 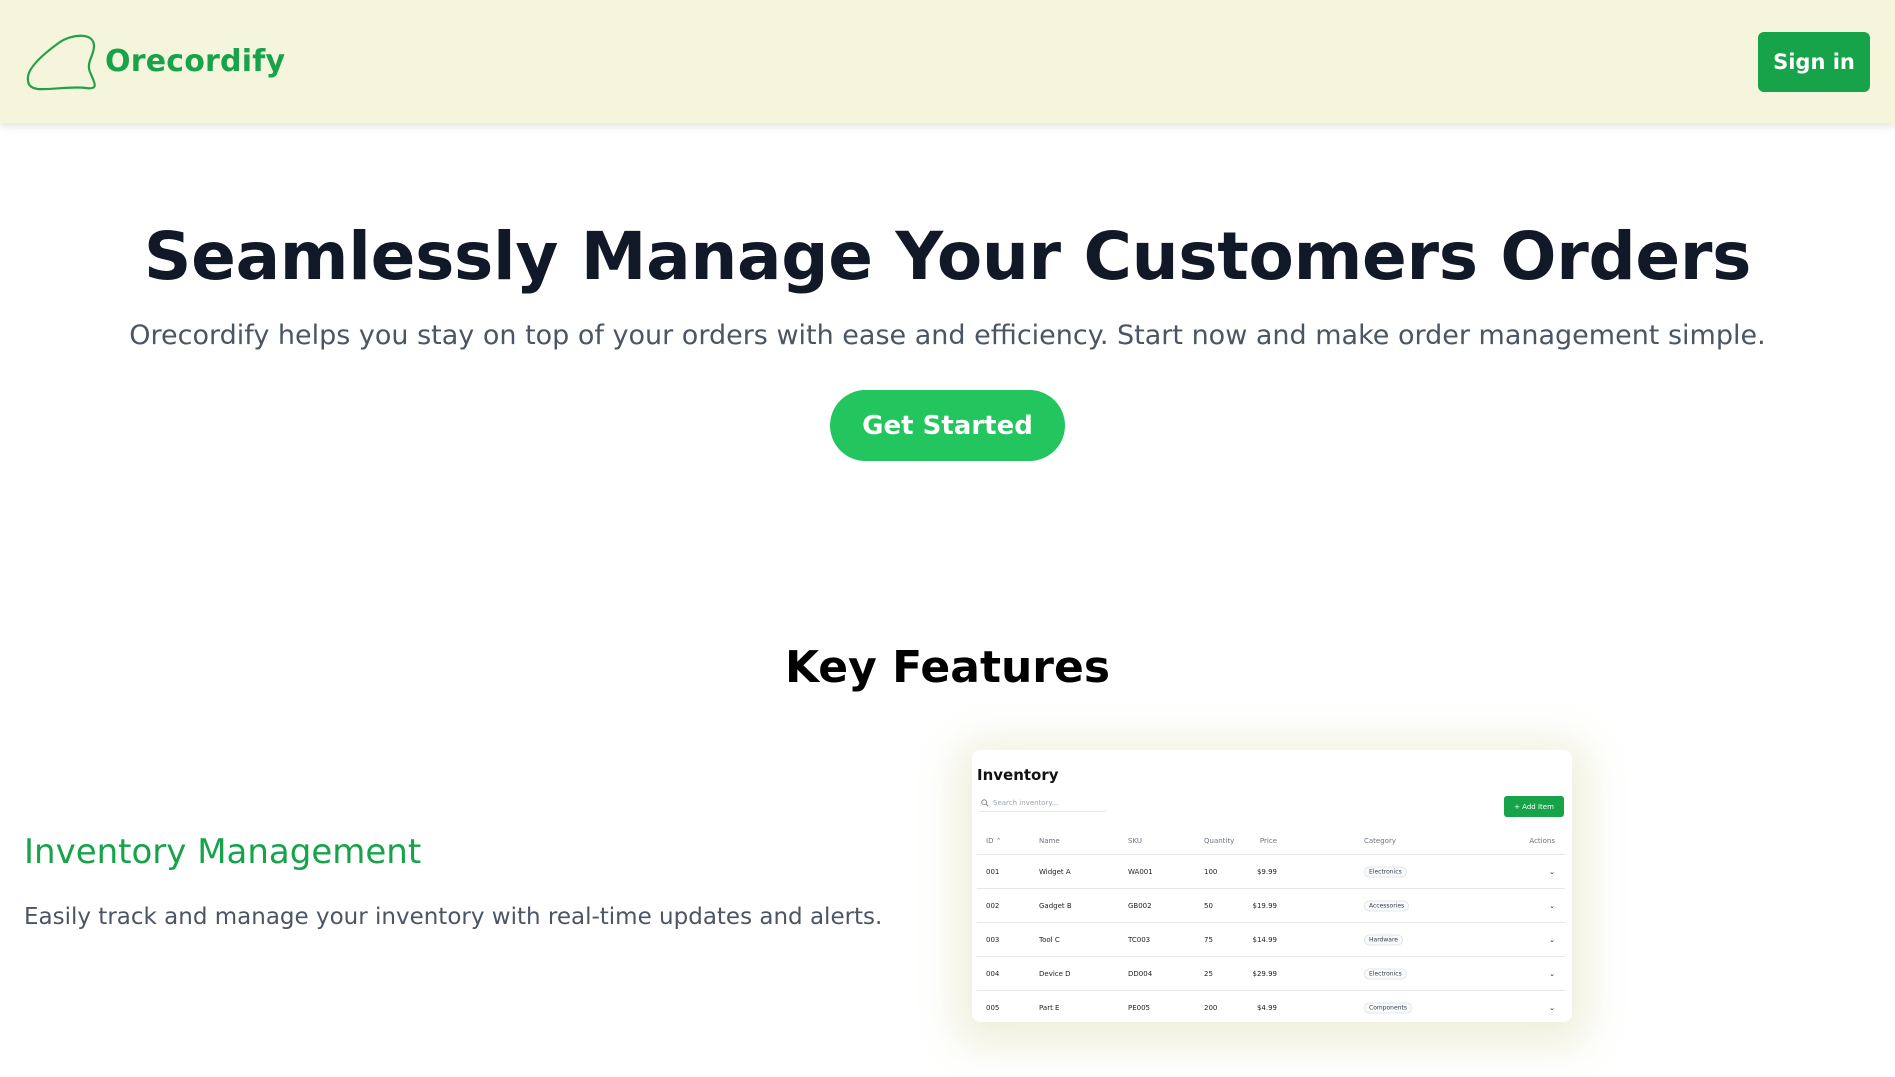 What do you see at coordinates (62, 62) in the screenshot?
I see `blob-logo-icon` at bounding box center [62, 62].